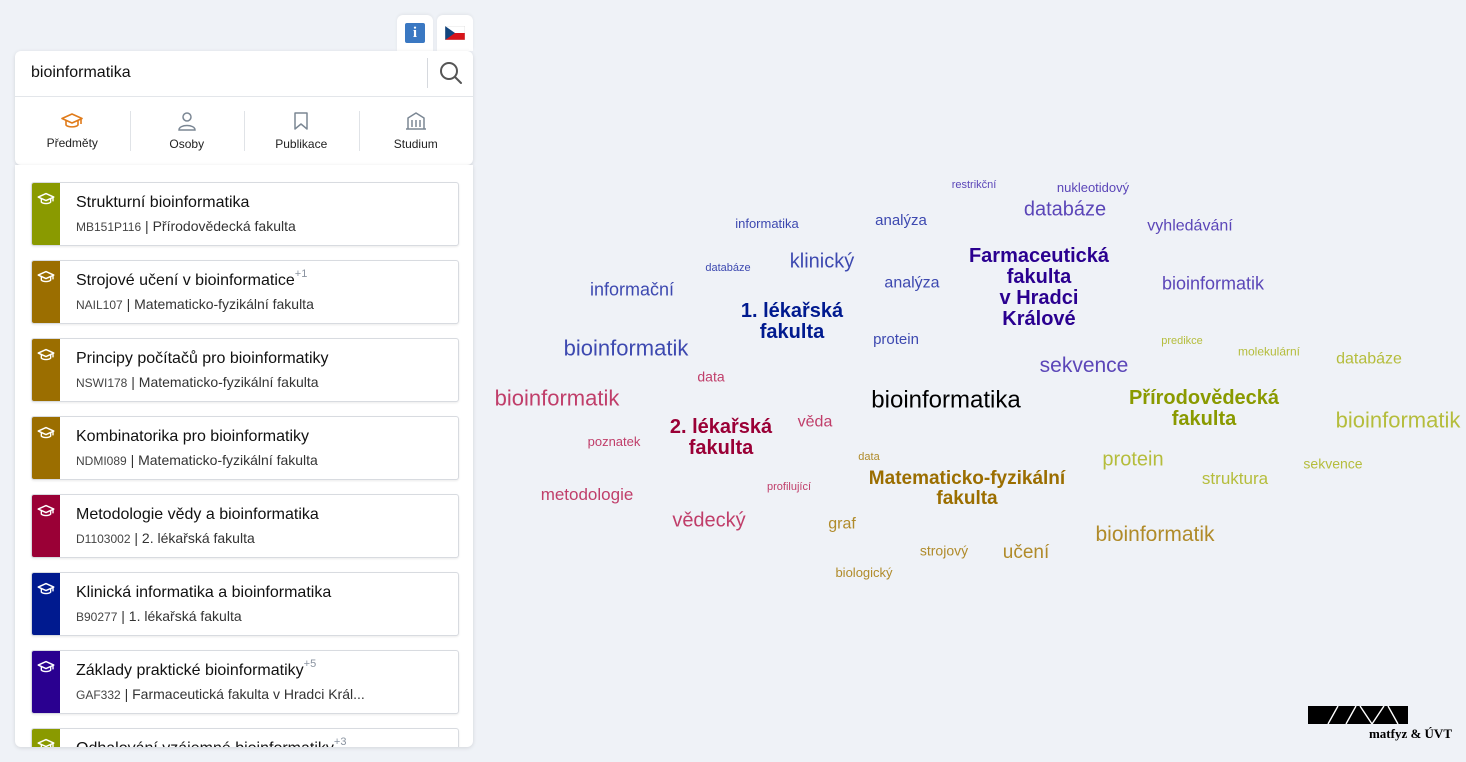  I want to click on result-title-text: Kombinatorika pro bioinformatiky, so click(192, 436).